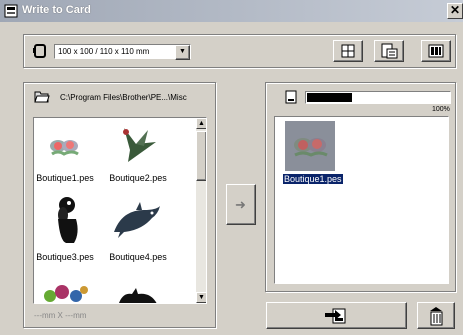 Image resolution: width=463 pixels, height=335 pixels. I want to click on write-to-card-button, so click(336, 315).